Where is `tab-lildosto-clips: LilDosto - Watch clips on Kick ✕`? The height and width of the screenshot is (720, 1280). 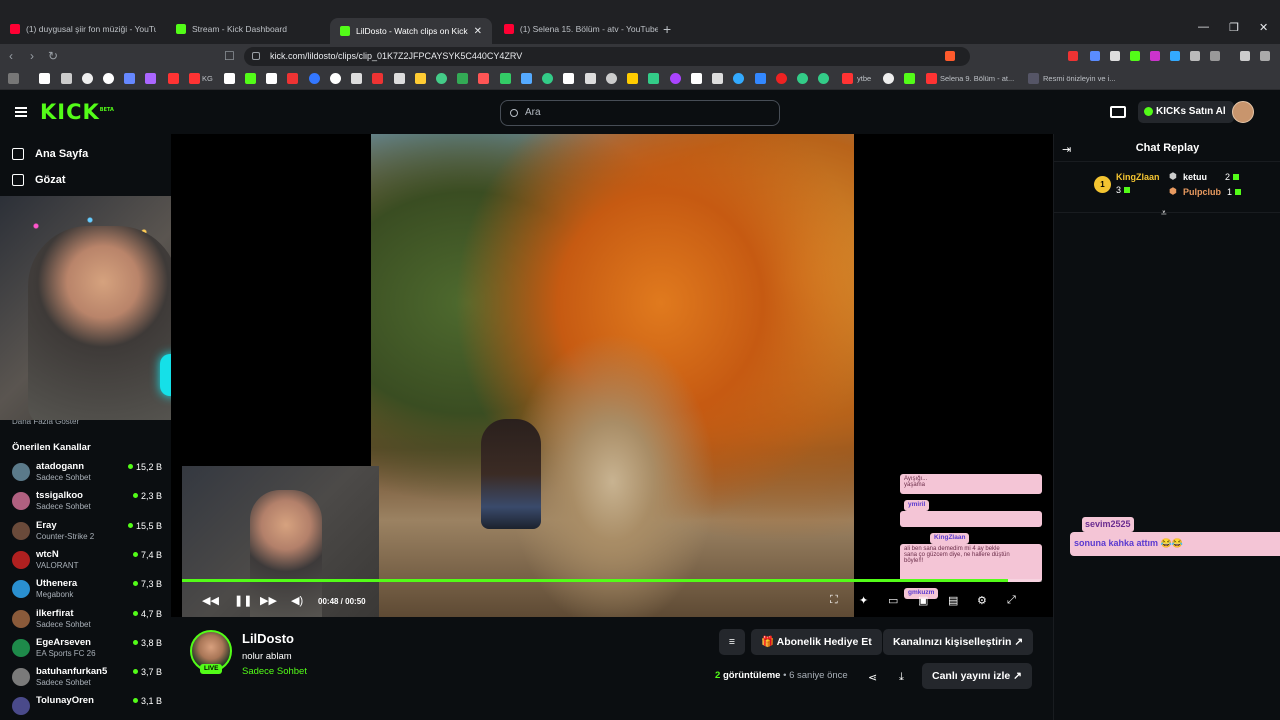
tab-lildosto-clips: LilDosto - Watch clips on Kick ✕ is located at coordinates (411, 31).